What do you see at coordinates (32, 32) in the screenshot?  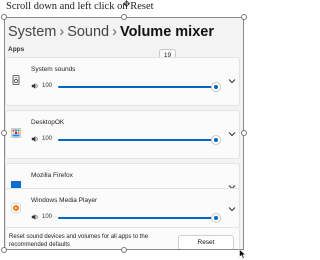 I see `breadcrumb-system: System` at bounding box center [32, 32].